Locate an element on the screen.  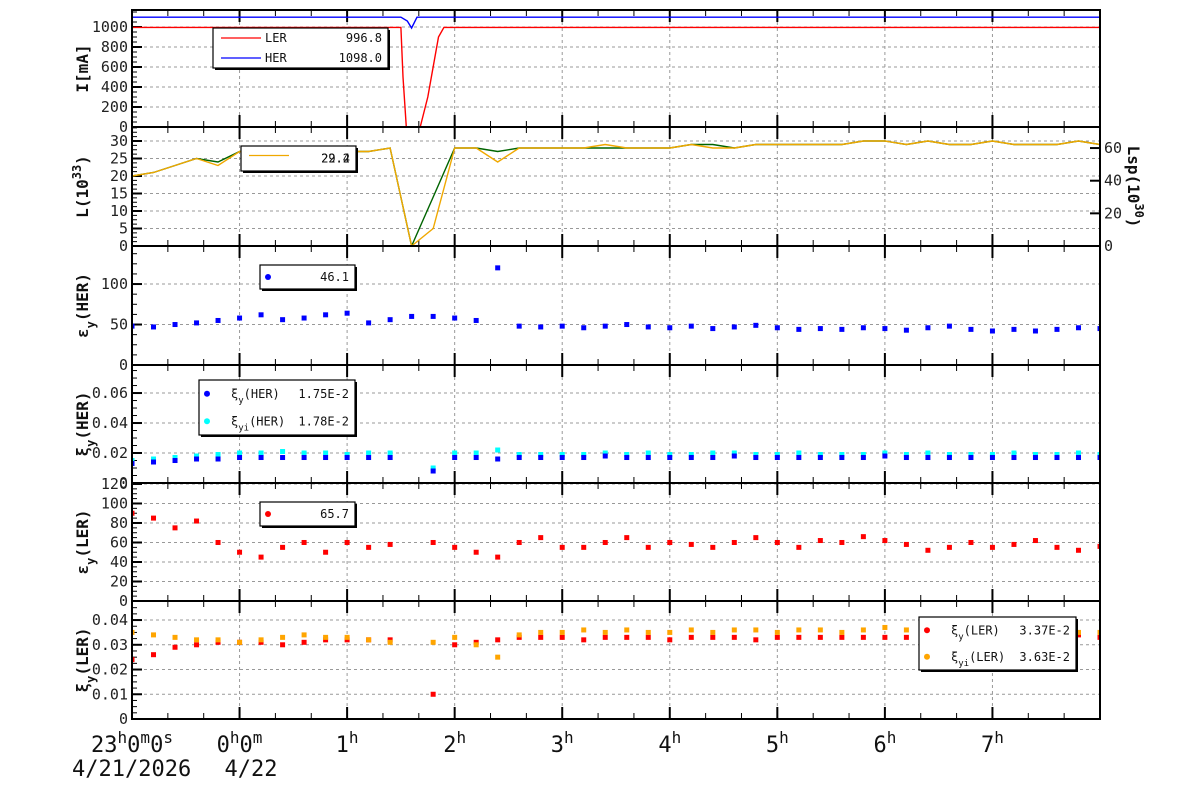
text-part: (LER) is located at coordinates (82, 533).